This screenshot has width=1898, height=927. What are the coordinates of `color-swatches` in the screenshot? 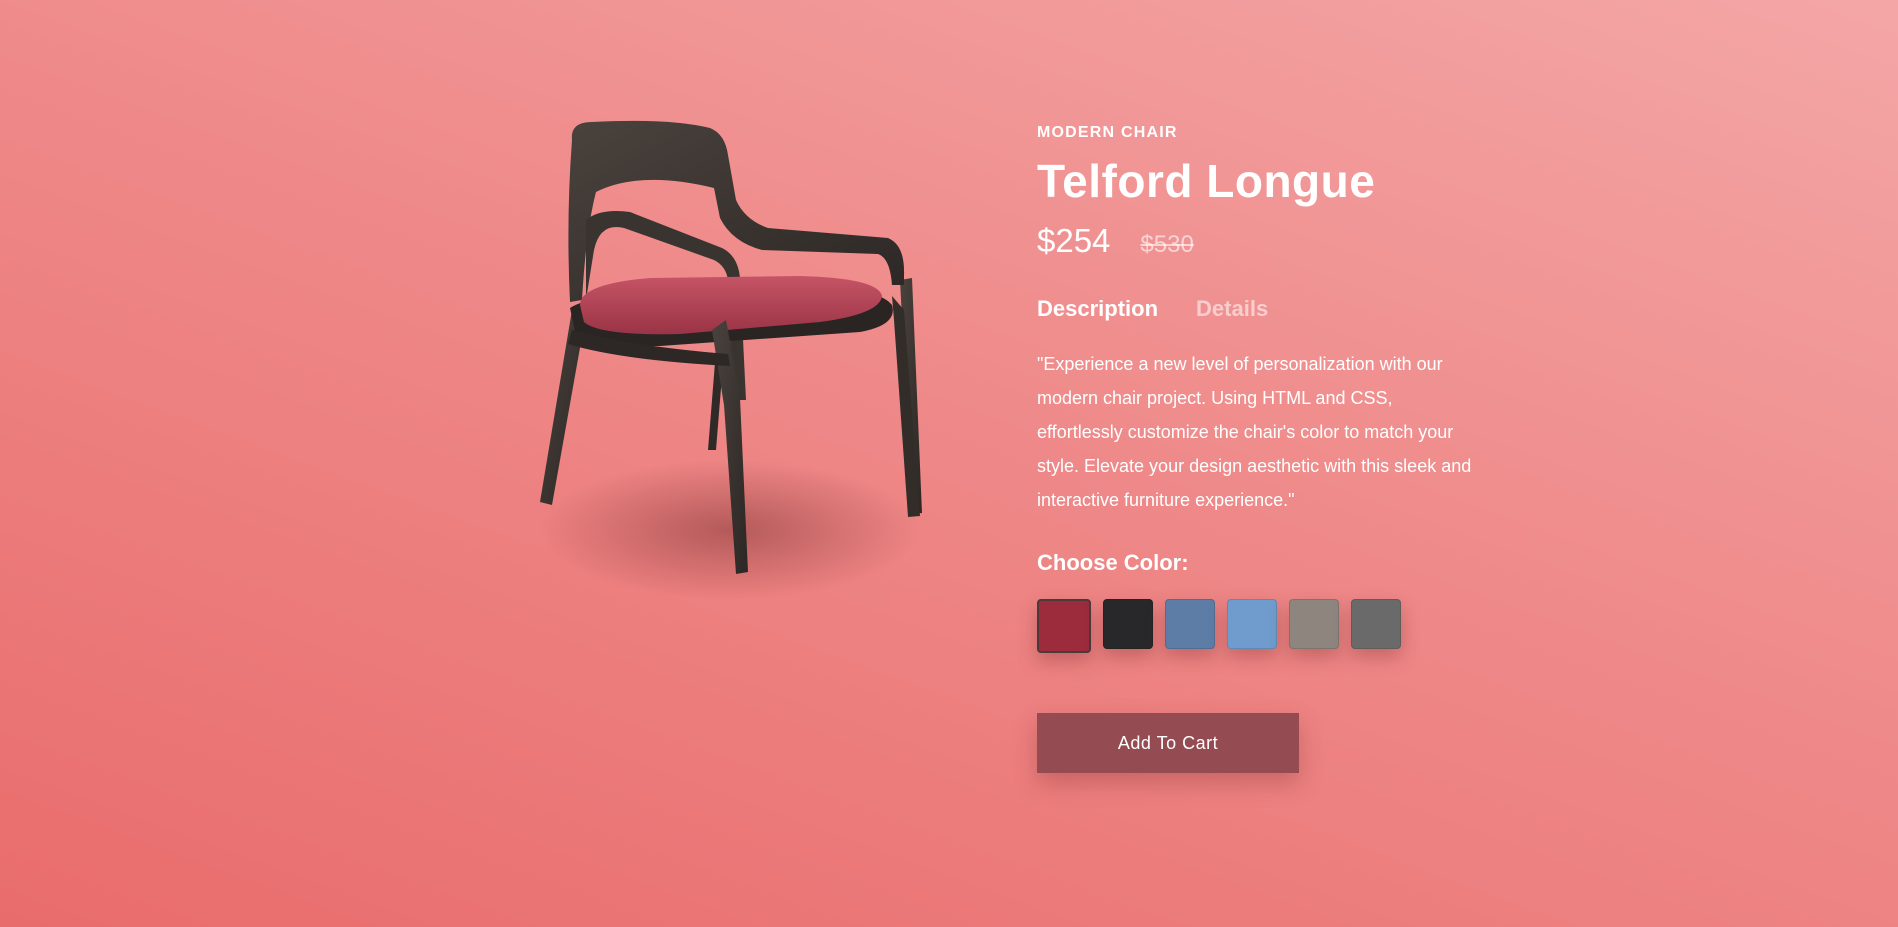 It's located at (1267, 626).